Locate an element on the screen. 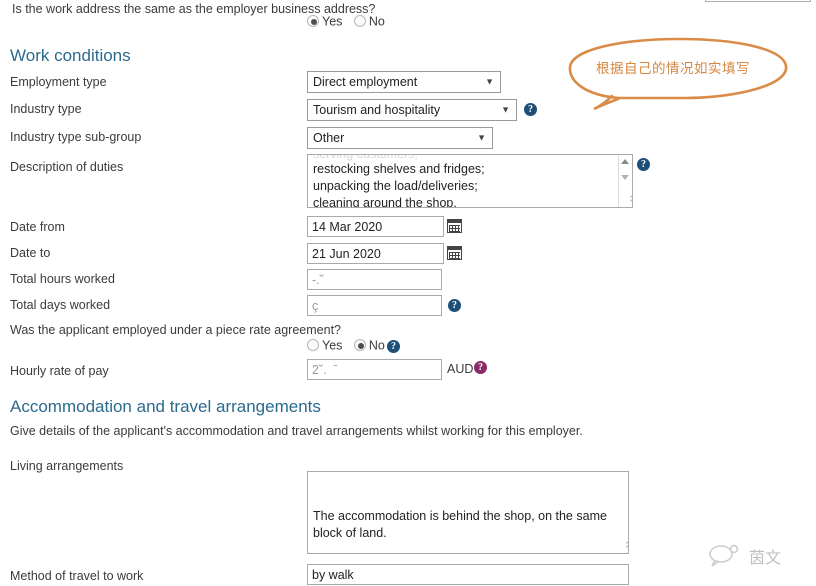 This screenshot has height=586, width=816. watermark-text: 茵文 is located at coordinates (765, 557).